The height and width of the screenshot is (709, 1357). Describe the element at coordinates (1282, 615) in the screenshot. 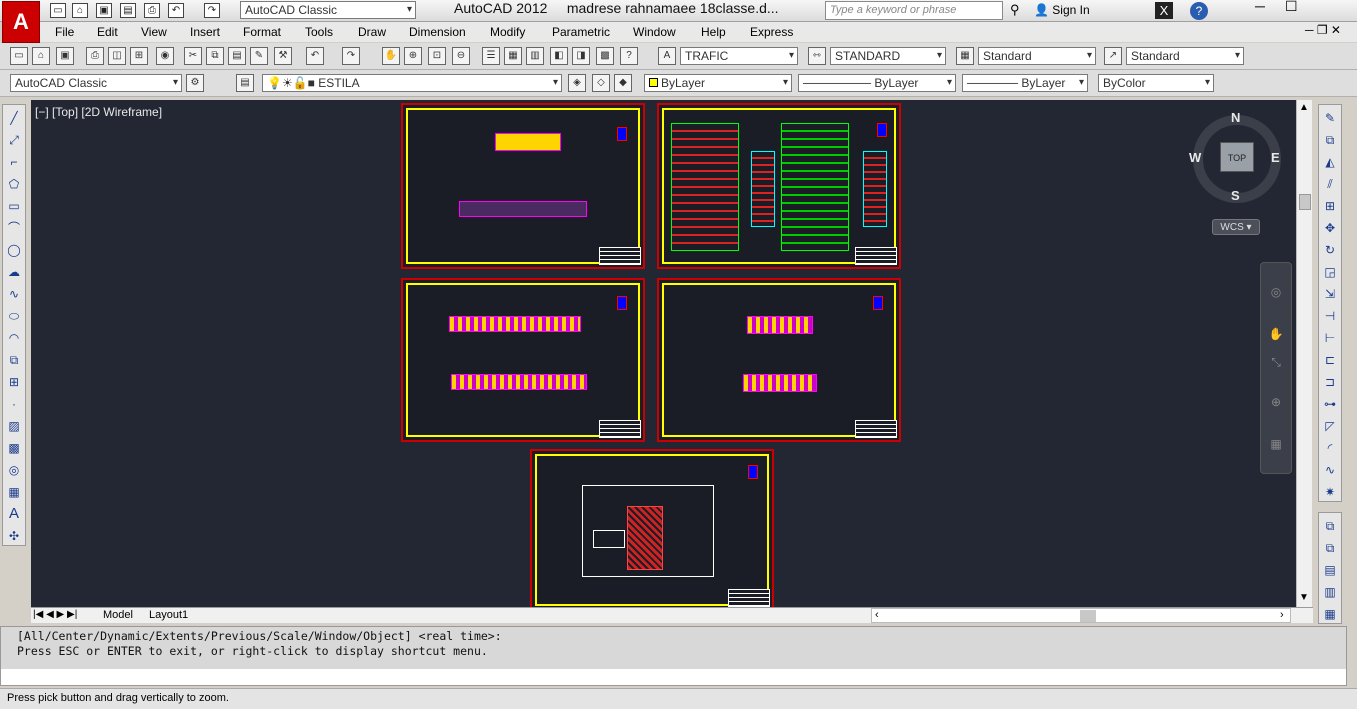

I see `scroll-right-icon: ›` at that location.